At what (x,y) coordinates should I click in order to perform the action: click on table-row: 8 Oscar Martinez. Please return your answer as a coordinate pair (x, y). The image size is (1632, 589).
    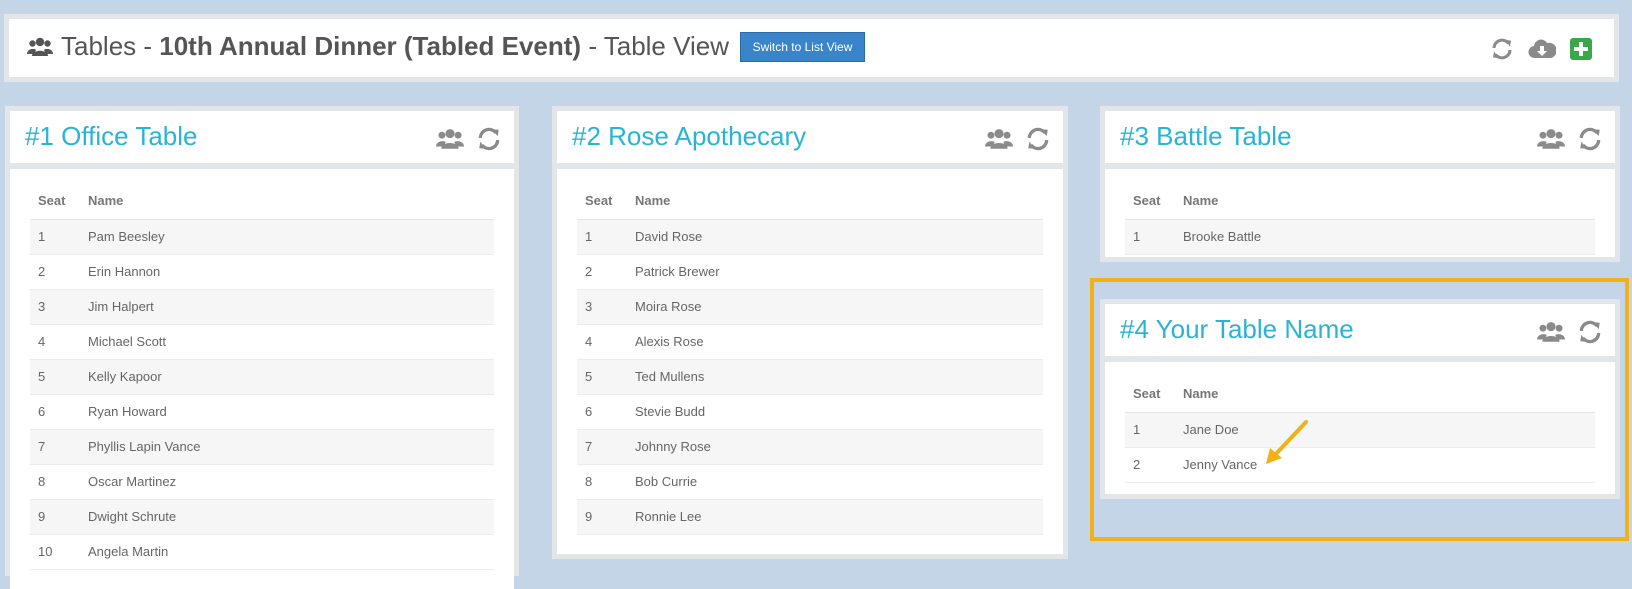
    Looking at the image, I should click on (262, 482).